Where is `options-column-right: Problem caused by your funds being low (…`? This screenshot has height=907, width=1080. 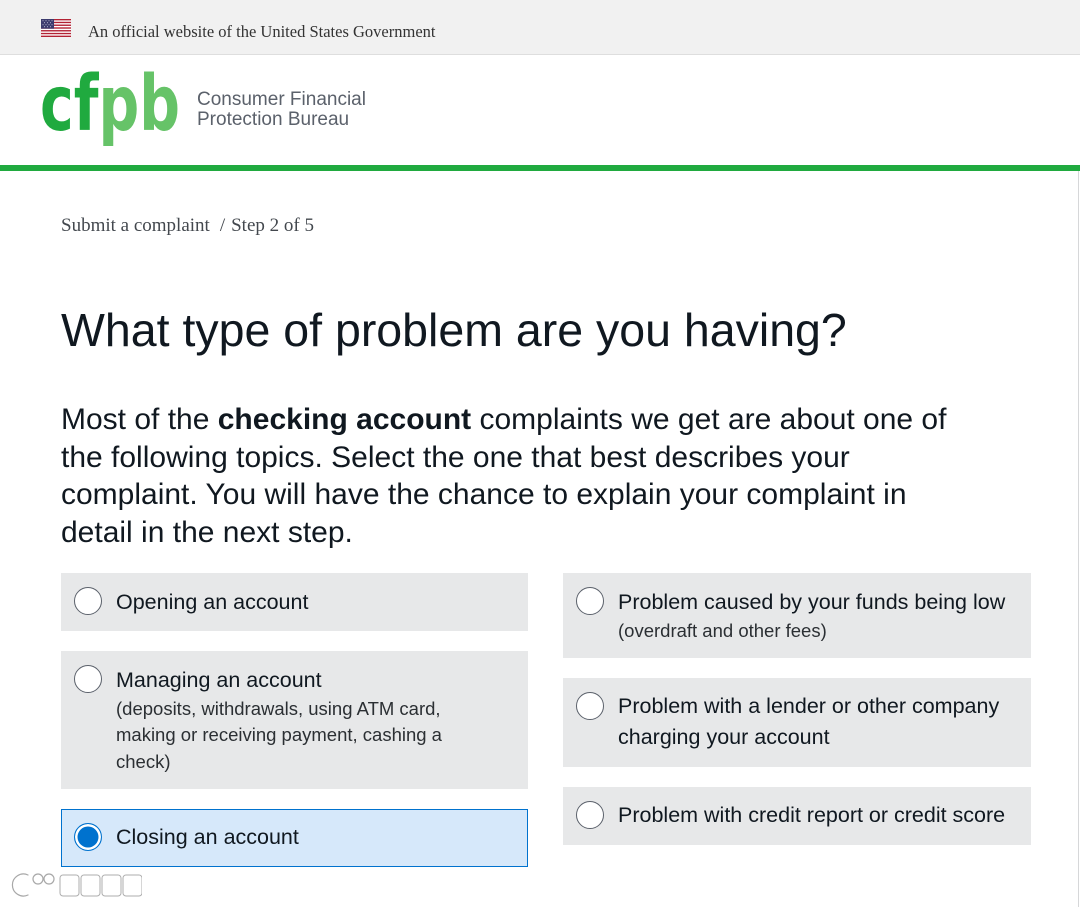
options-column-right: Problem caused by your funds being low (… is located at coordinates (797, 719).